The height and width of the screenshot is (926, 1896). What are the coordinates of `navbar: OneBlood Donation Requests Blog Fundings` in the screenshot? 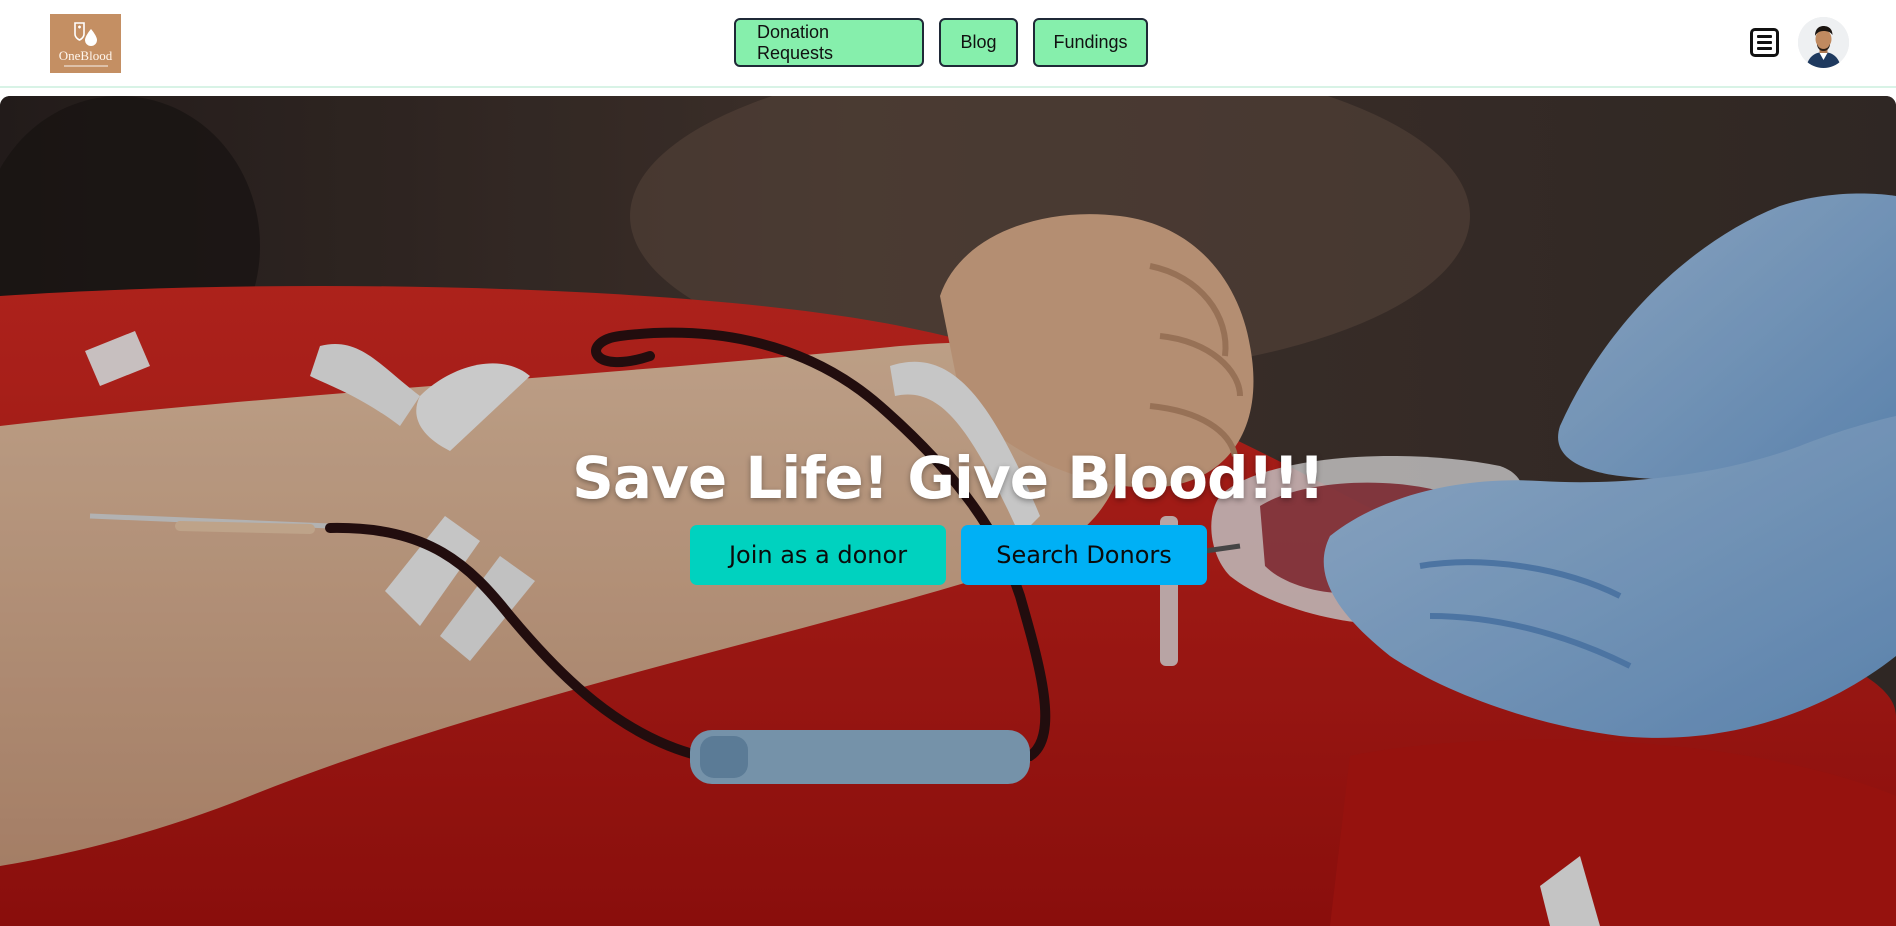 It's located at (948, 44).